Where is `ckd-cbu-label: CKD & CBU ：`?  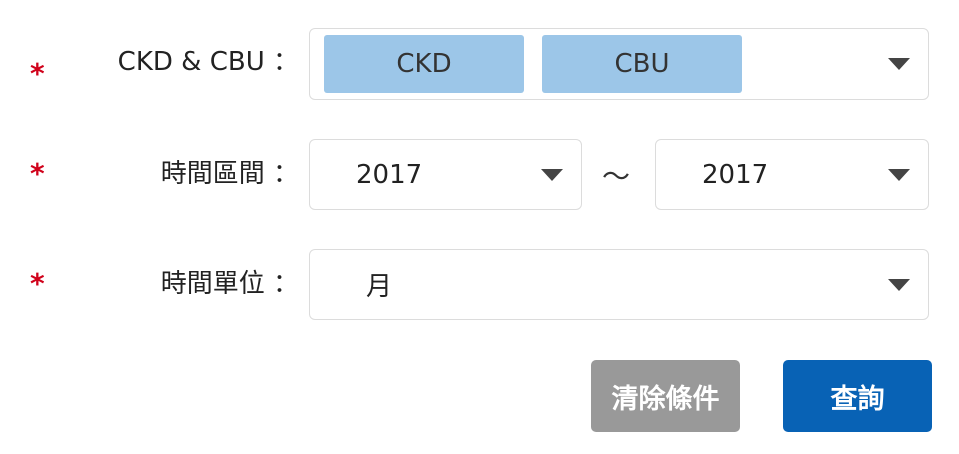 ckd-cbu-label: CKD & CBU ： is located at coordinates (208, 62).